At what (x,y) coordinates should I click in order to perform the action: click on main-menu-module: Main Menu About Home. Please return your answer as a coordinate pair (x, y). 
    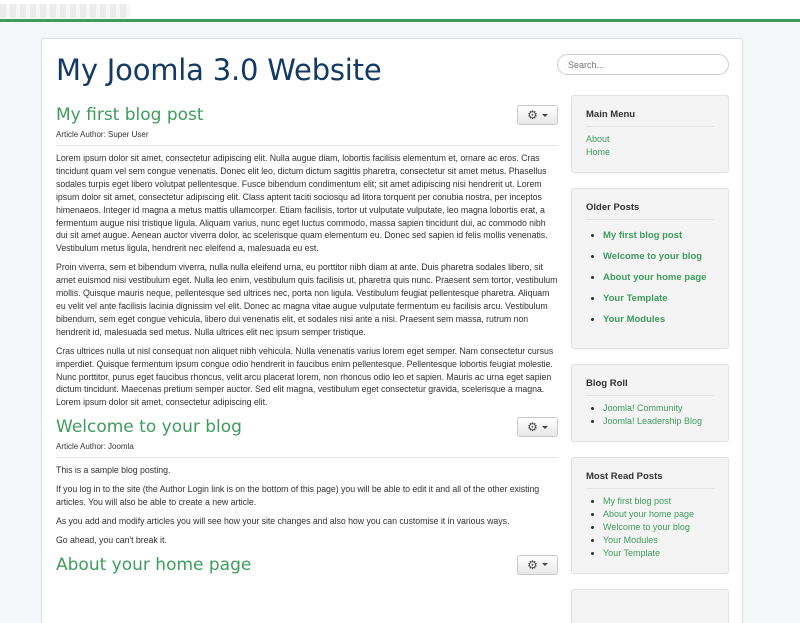
    Looking at the image, I should click on (650, 134).